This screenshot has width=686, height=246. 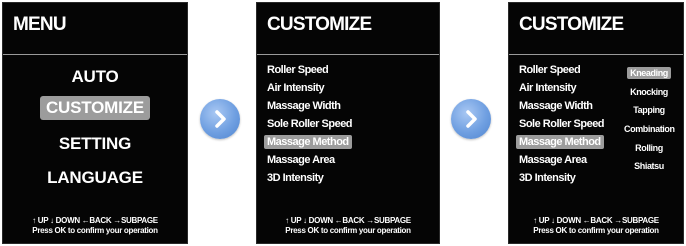 I want to click on menu-item-label: CUSTOMIZE, so click(x=94, y=108).